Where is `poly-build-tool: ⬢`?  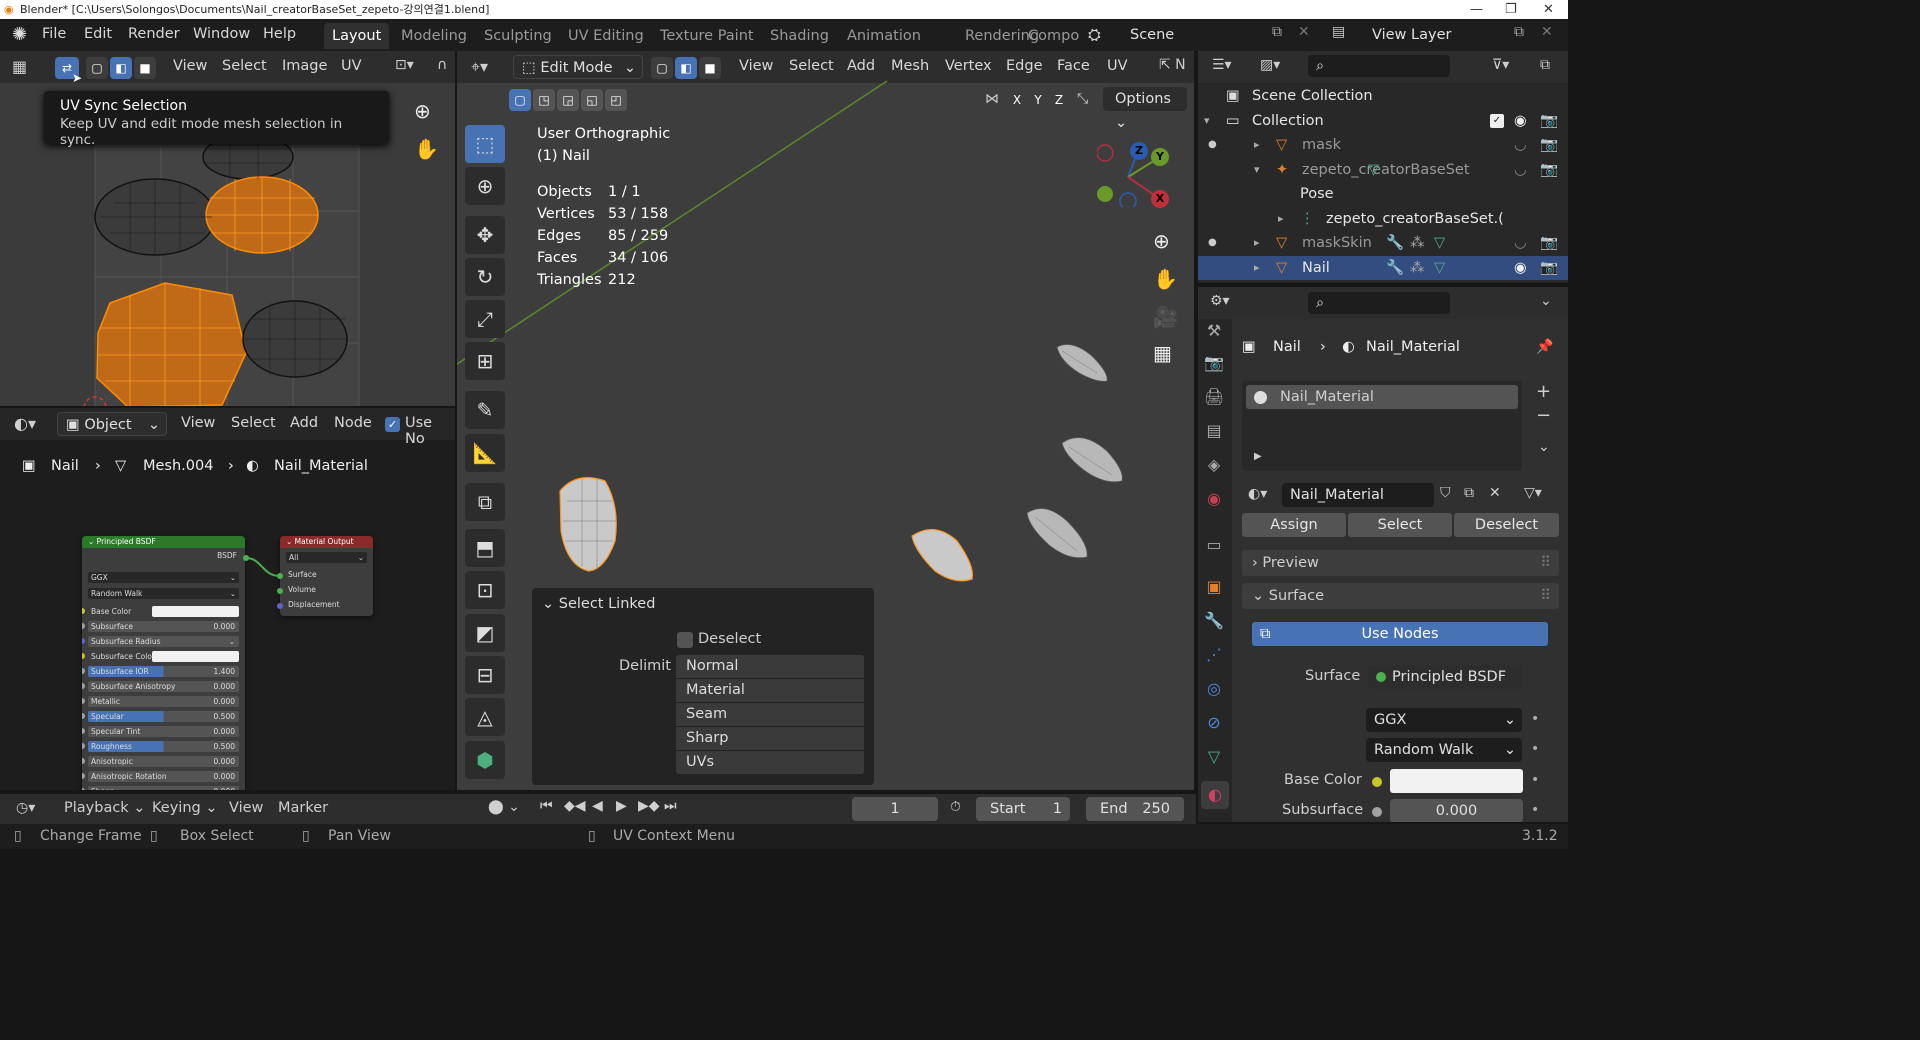
poly-build-tool: ⬢ is located at coordinates (485, 760).